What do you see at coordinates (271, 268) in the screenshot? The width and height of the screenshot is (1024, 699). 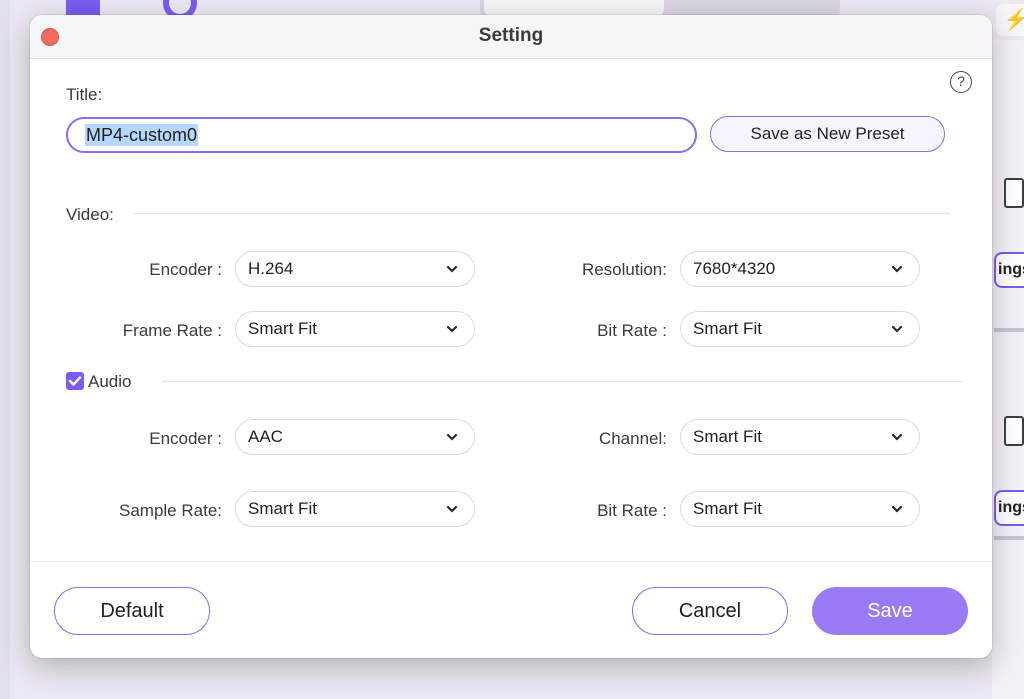 I see `video-encoder-value: H.264` at bounding box center [271, 268].